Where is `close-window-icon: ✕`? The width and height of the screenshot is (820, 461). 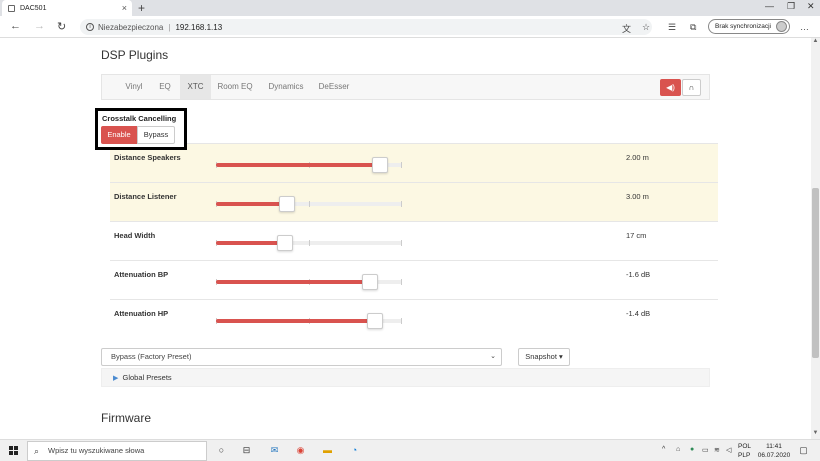 close-window-icon: ✕ is located at coordinates (811, 6).